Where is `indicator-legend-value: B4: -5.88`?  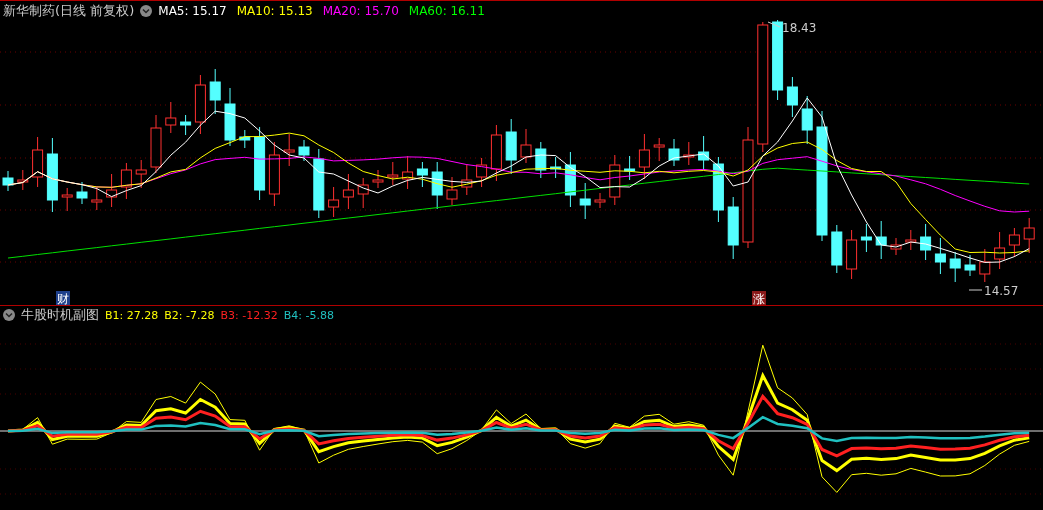
indicator-legend-value: B4: -5.88 is located at coordinates (308, 315).